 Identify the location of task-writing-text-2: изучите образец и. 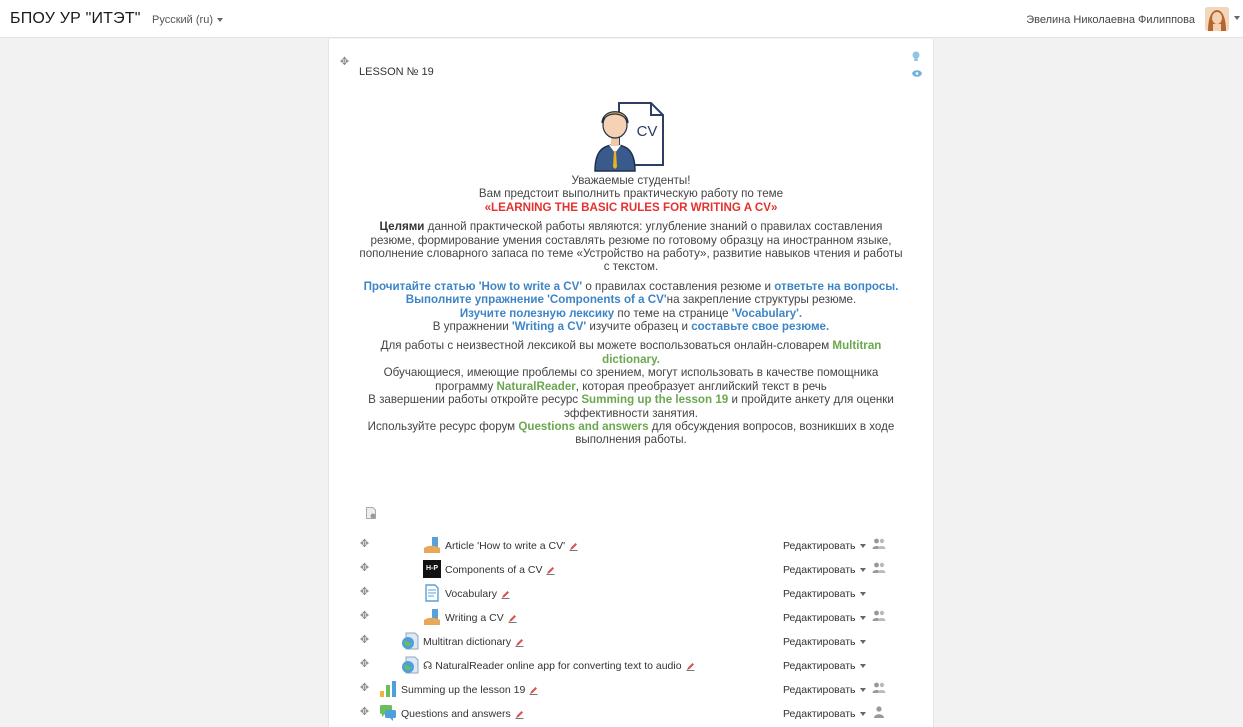
(639, 327).